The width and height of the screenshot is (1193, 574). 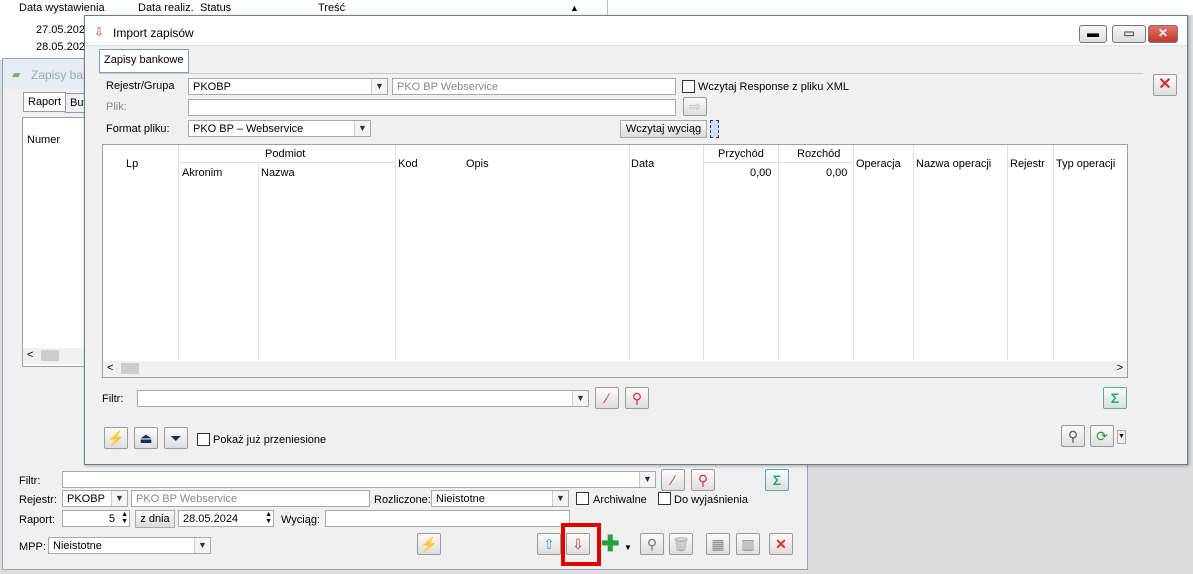 I want to click on col-header-kod: Kod, so click(x=408, y=164).